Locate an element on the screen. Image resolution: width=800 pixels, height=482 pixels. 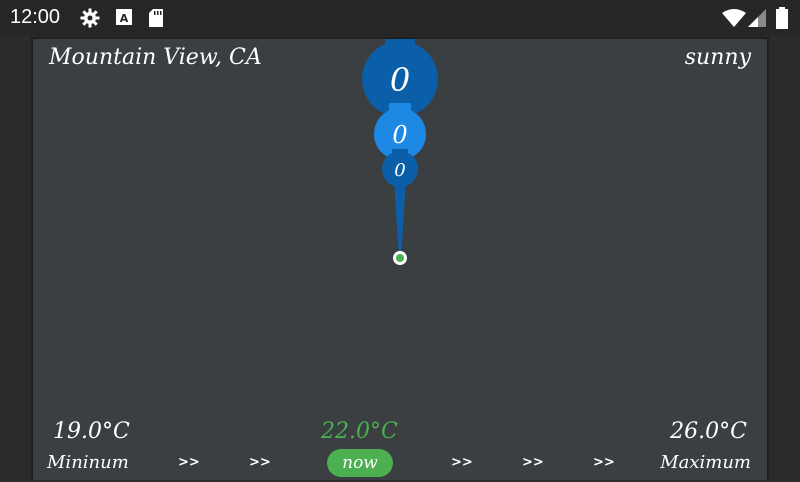
minimum-label: Mininum is located at coordinates (88, 462).